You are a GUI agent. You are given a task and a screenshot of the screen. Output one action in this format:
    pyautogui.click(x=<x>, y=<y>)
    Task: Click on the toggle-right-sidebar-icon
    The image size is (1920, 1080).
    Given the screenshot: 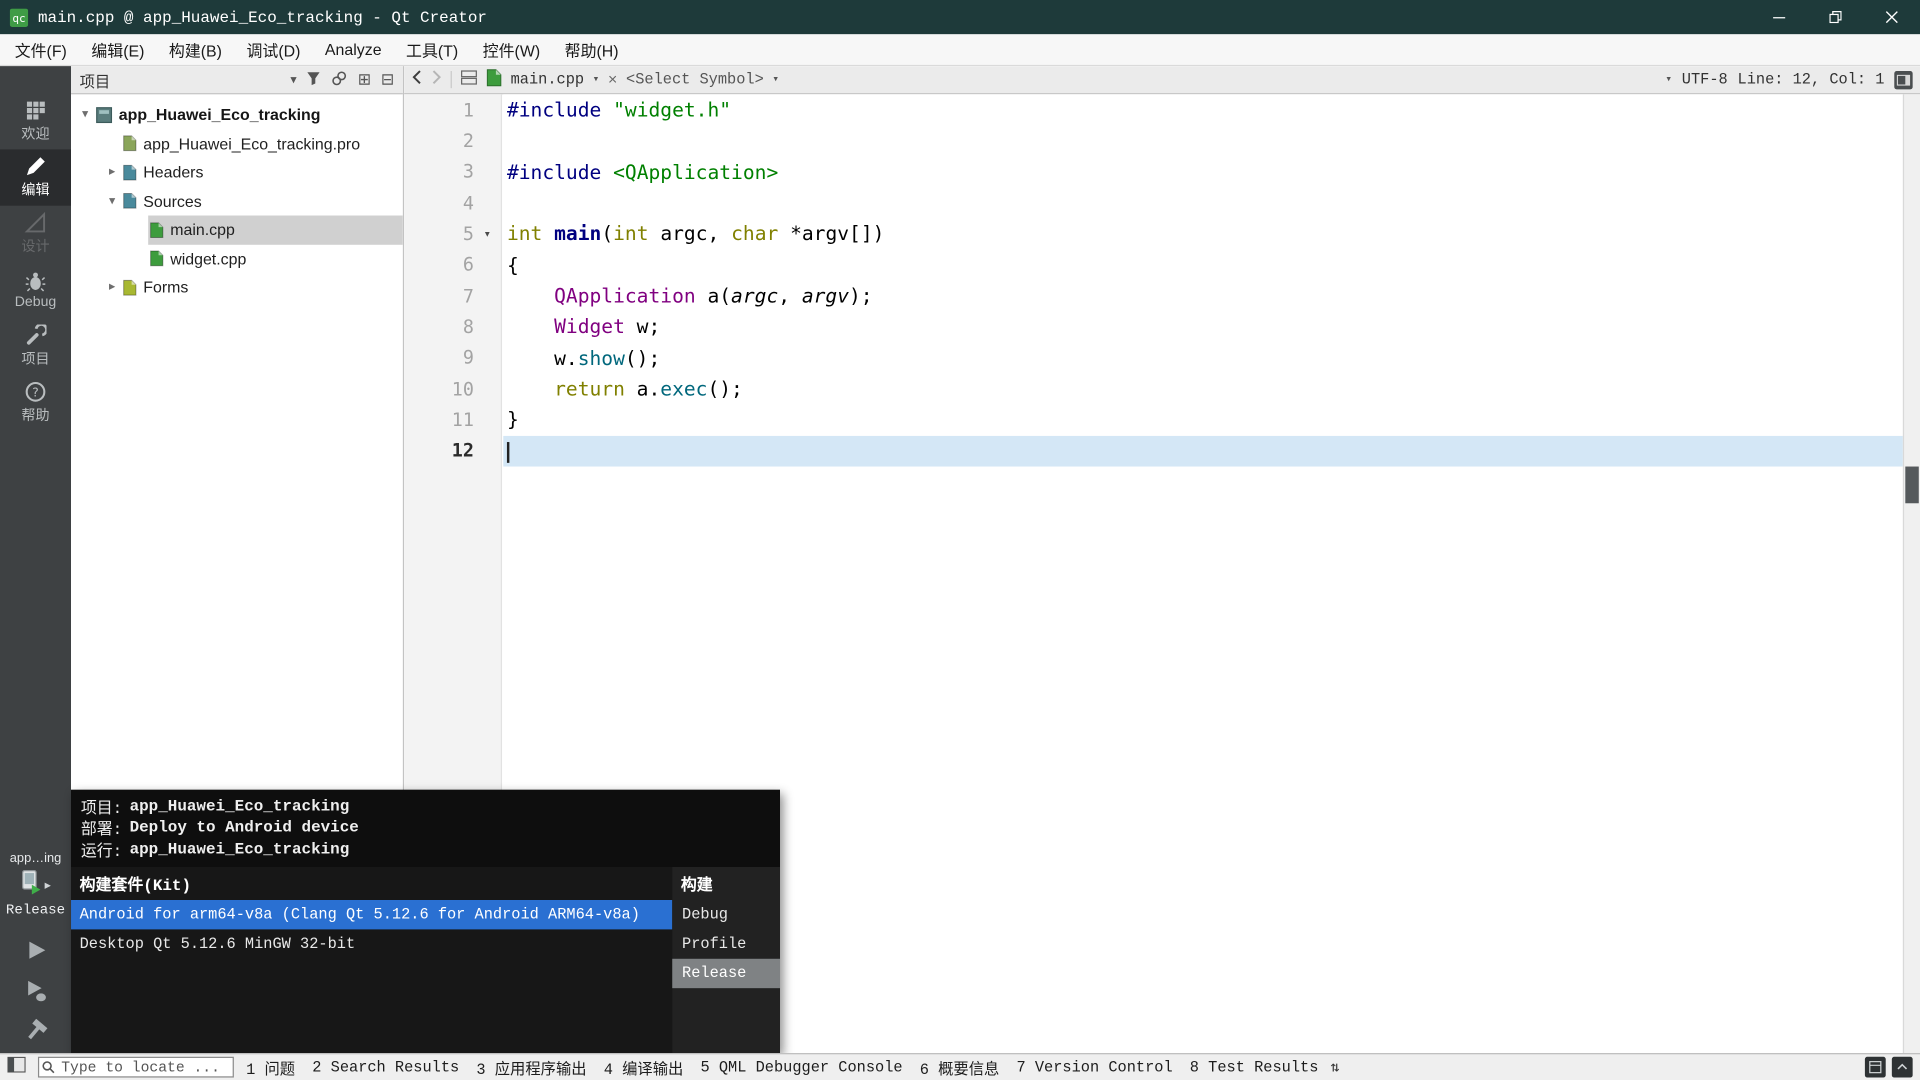 What is the action you would take?
    pyautogui.click(x=1903, y=79)
    